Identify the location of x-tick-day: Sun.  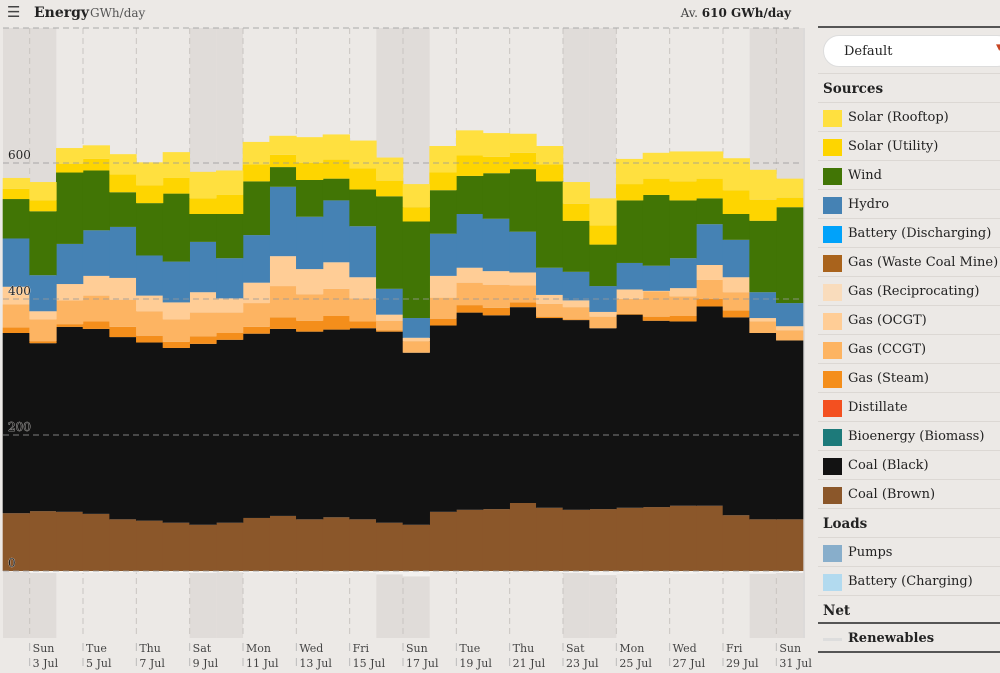
(44, 648).